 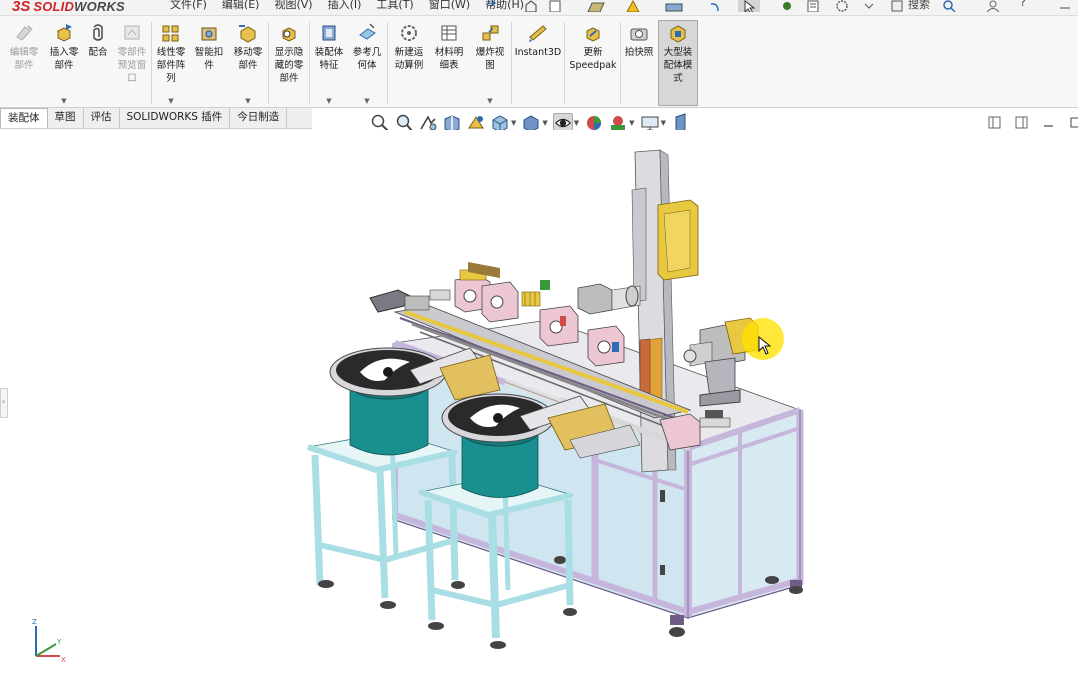 I want to click on menu-window: 窗口(W), so click(x=449, y=6).